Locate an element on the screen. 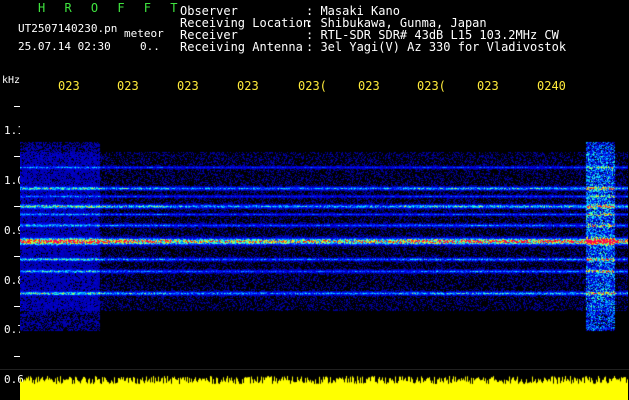 The width and height of the screenshot is (629, 400). antenna-value: : 3el Yagi(V) Az 330 for Vladivostok is located at coordinates (436, 47).